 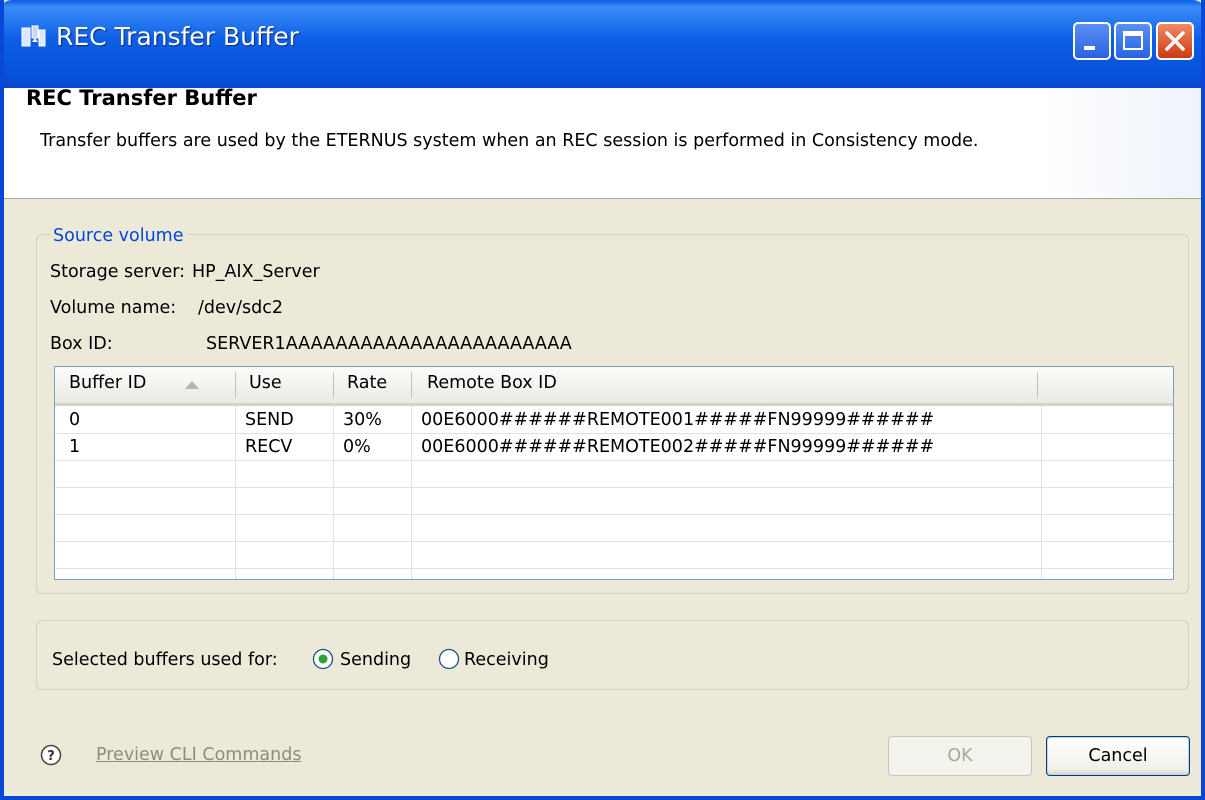 I want to click on help-icon: ?, so click(x=51, y=755).